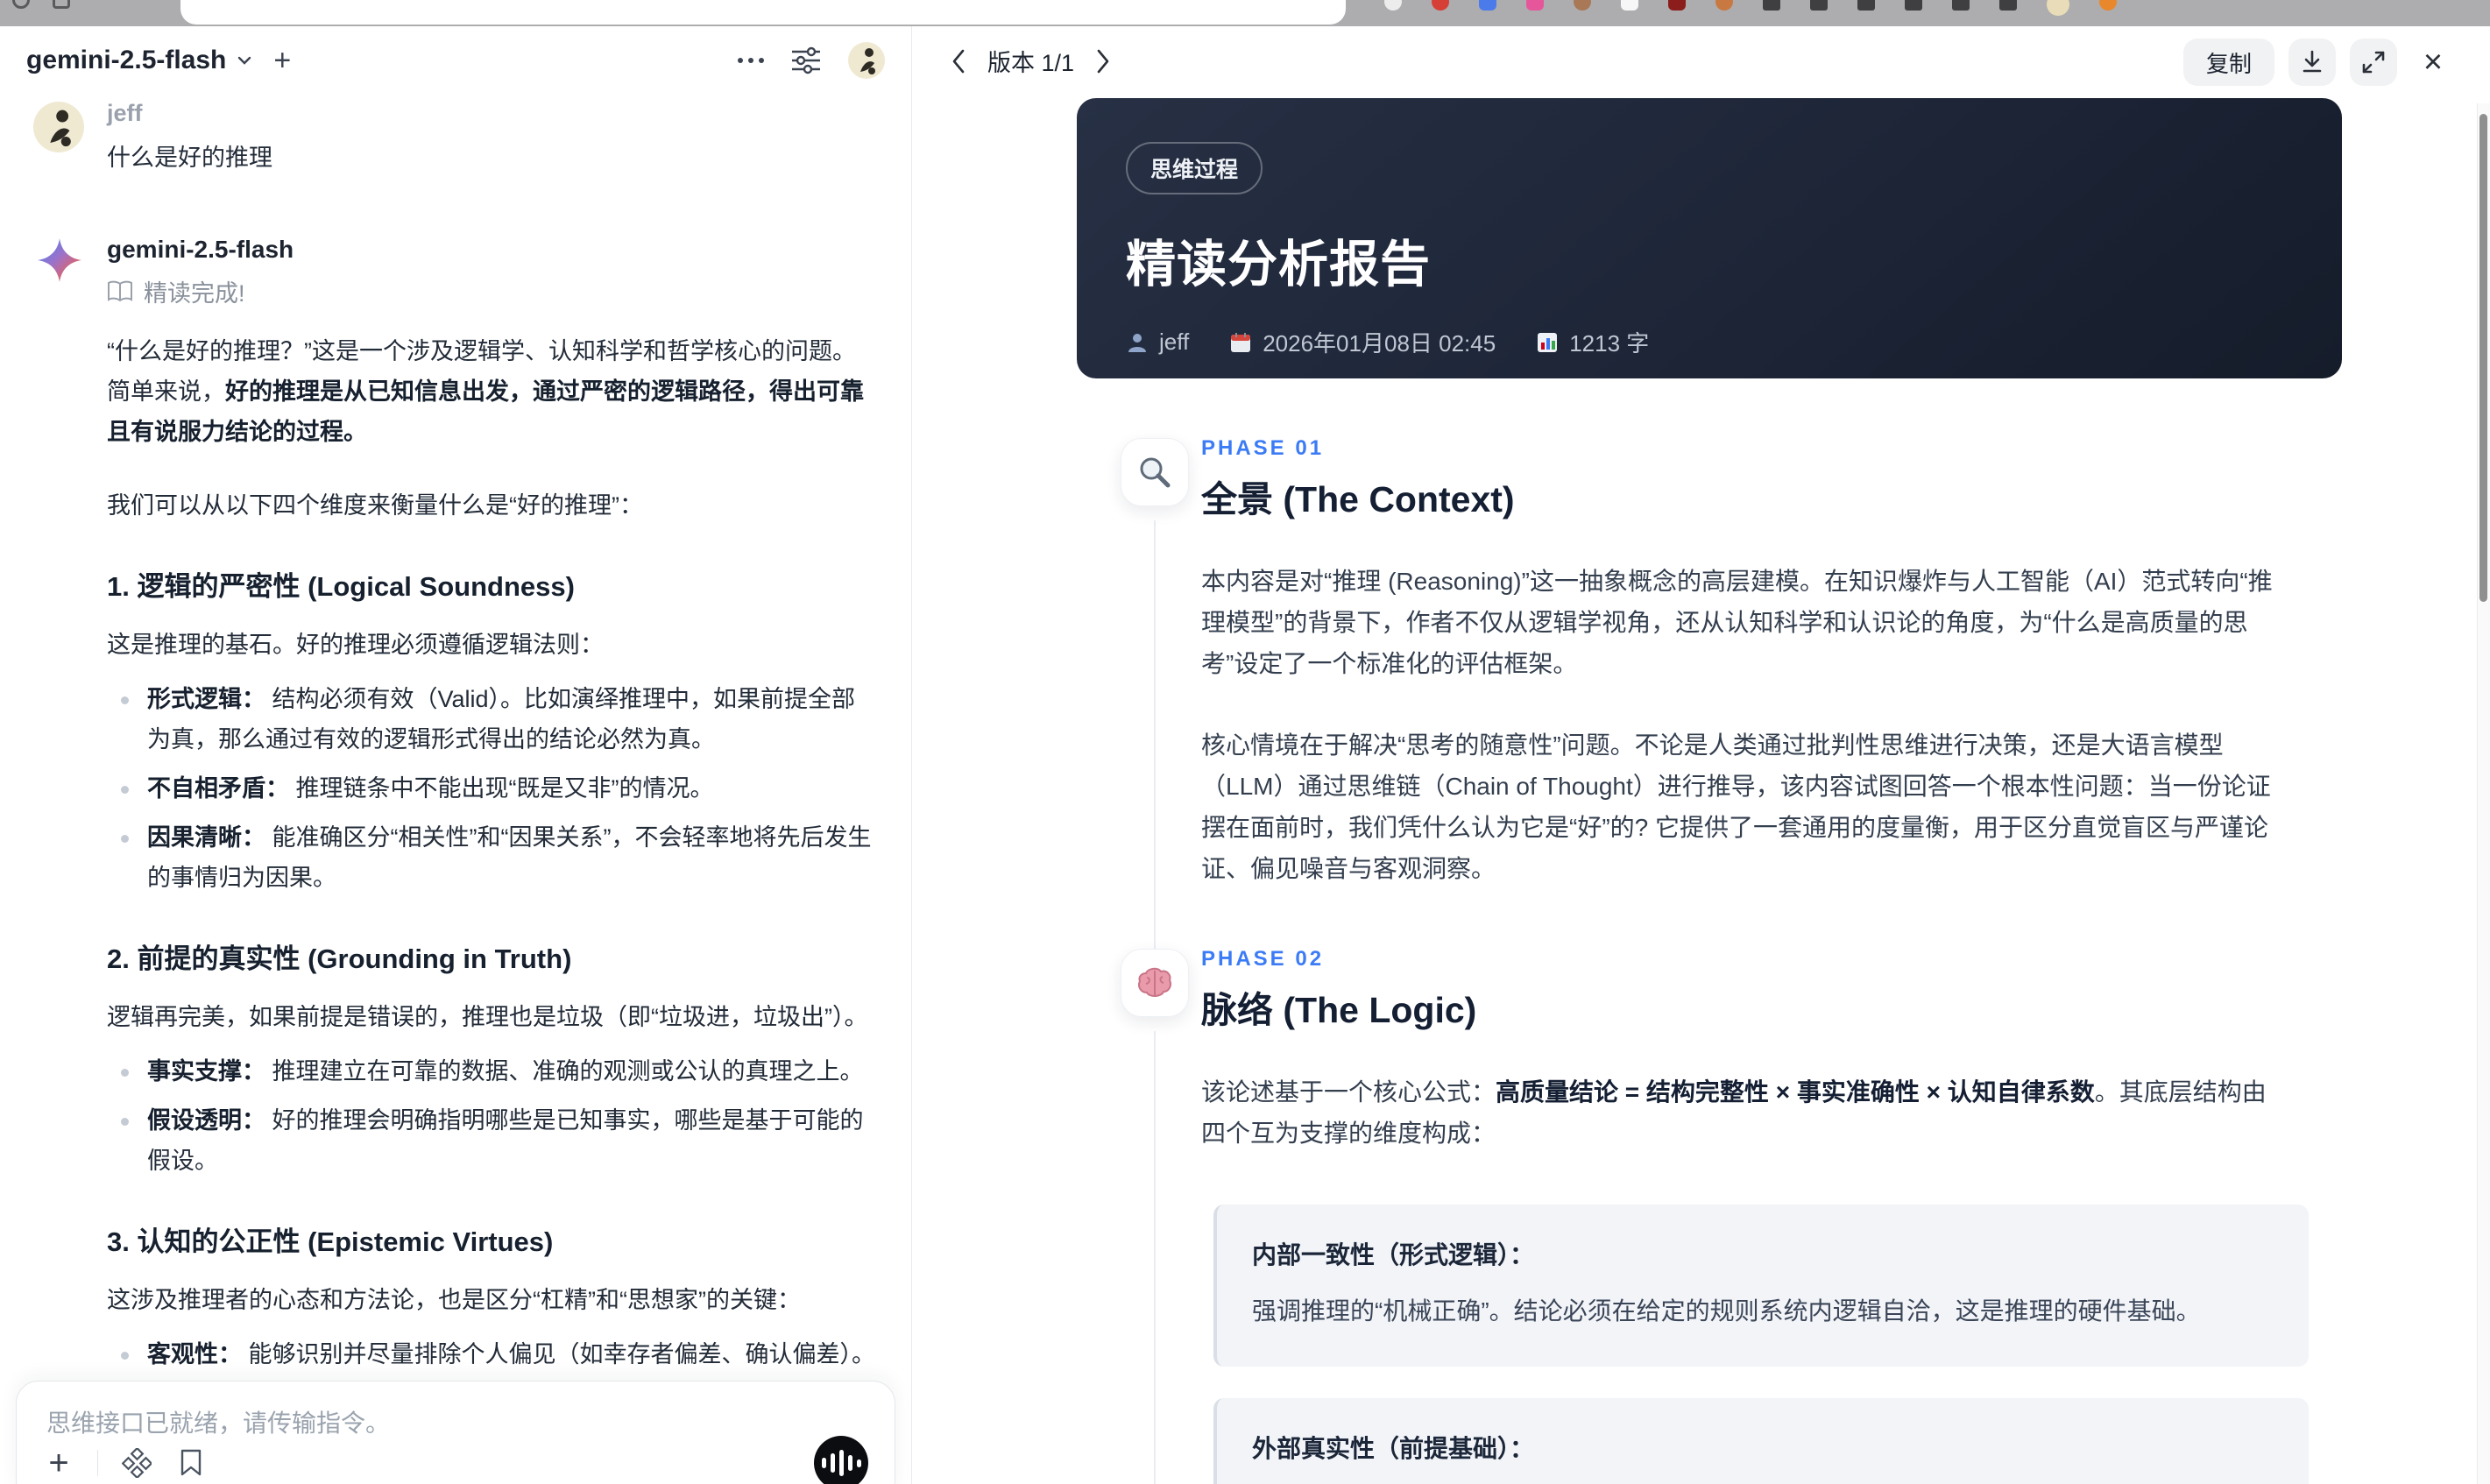  What do you see at coordinates (492, 1071) in the screenshot?
I see `list-item: 事实支撑： 推理建立在可靠的数据、准确的观测或公认的真理之上。` at bounding box center [492, 1071].